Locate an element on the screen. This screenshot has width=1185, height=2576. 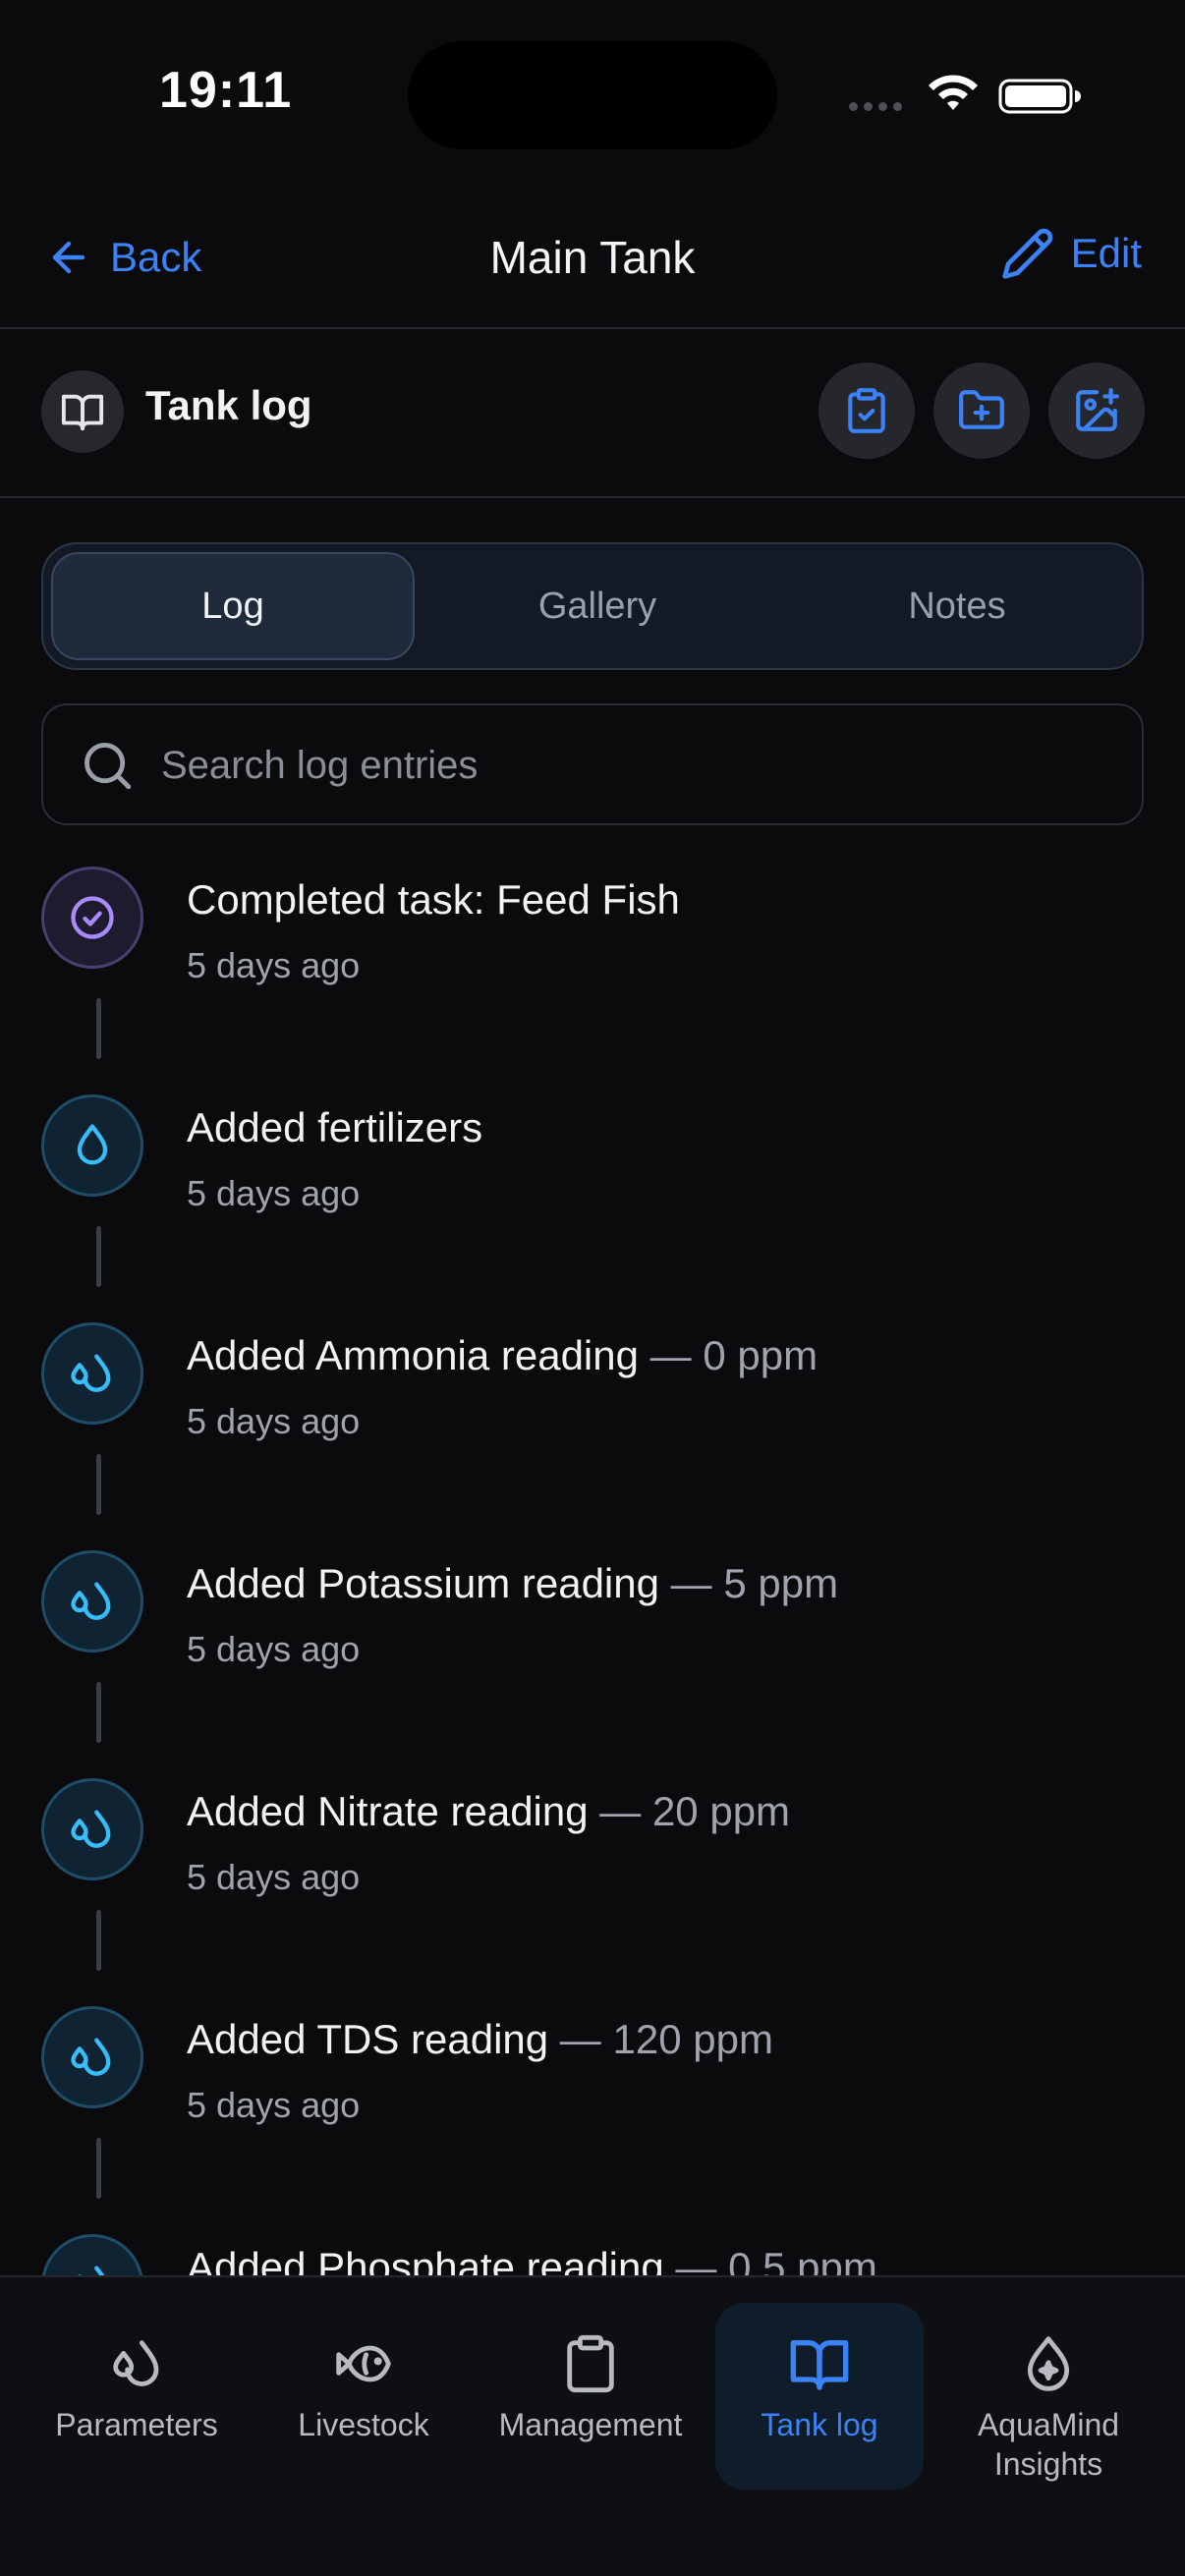
tab-label: Management is located at coordinates (591, 2424).